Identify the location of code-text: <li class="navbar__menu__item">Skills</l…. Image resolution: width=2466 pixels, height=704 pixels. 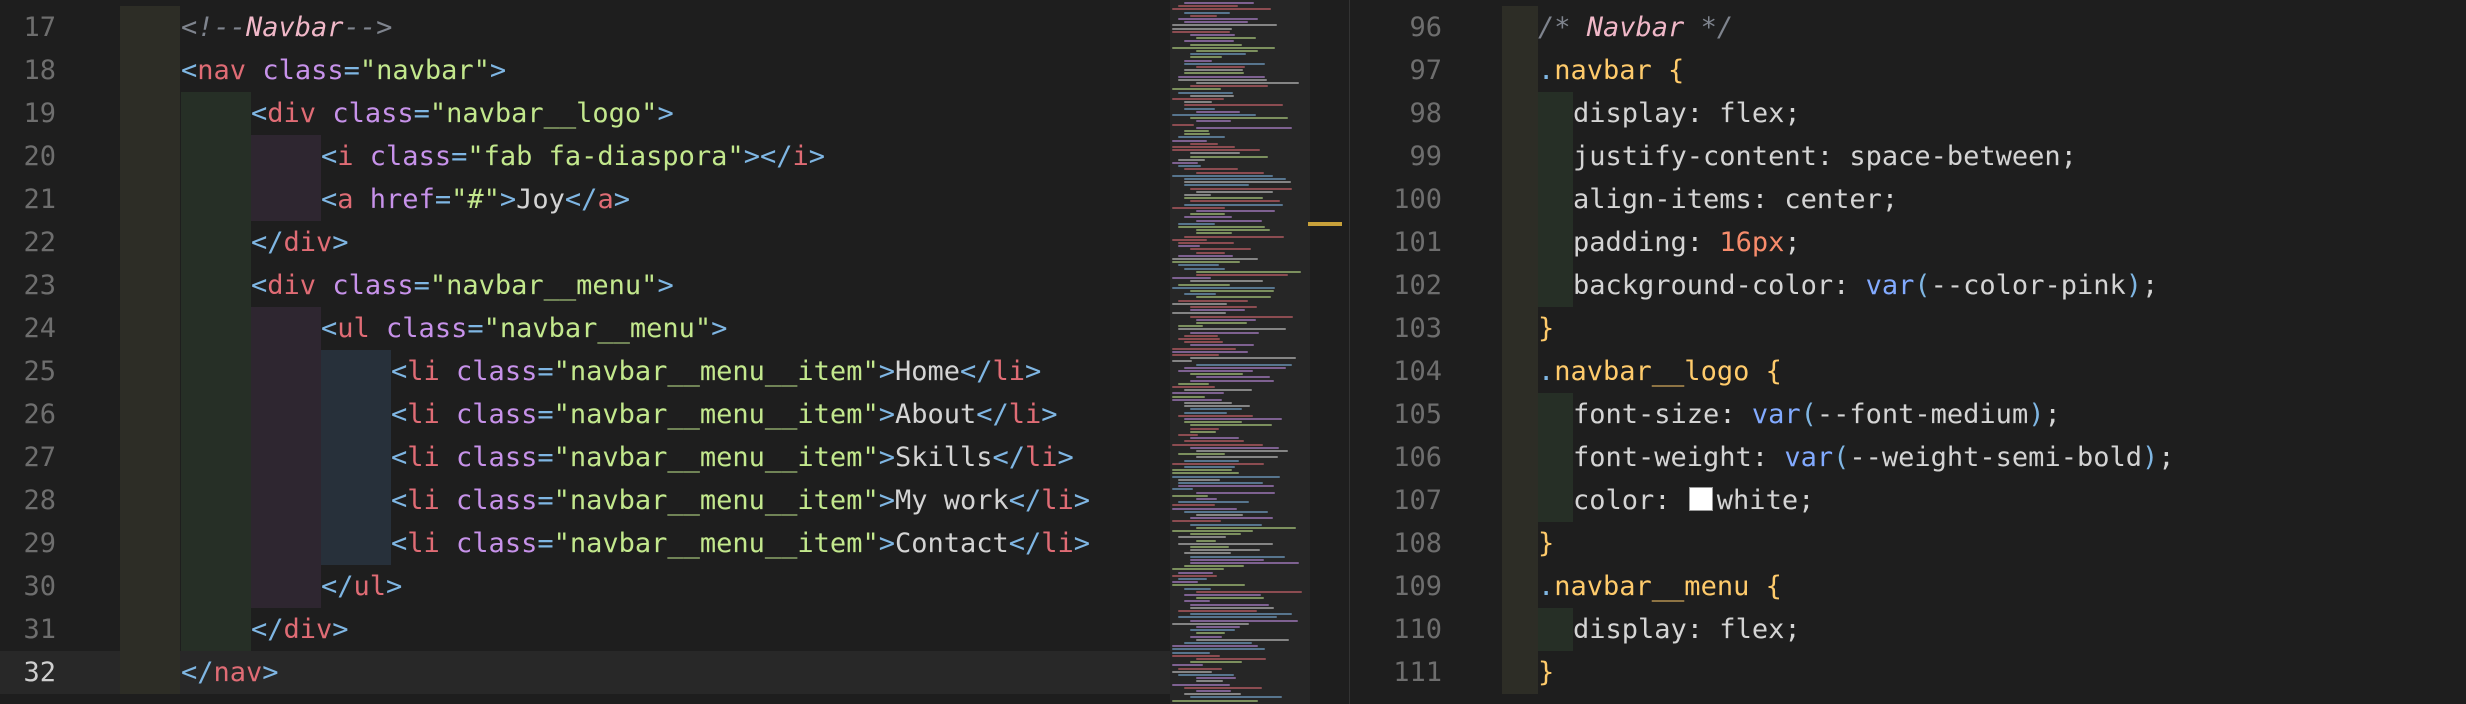
(732, 457).